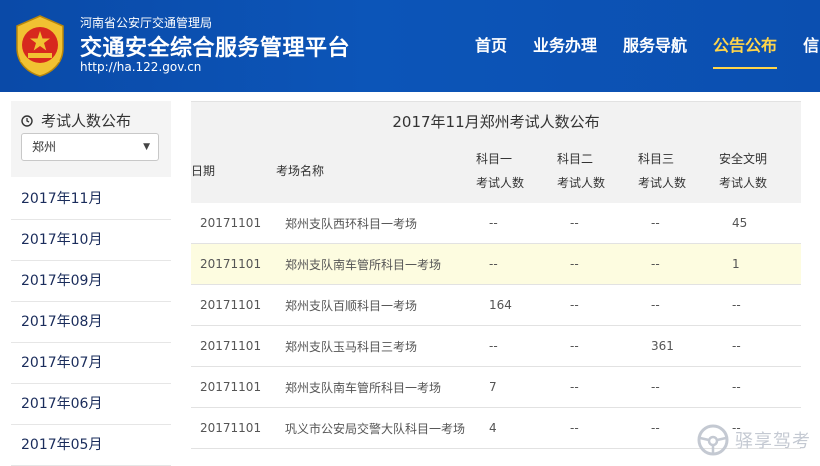 Image resolution: width=820 pixels, height=466 pixels. I want to click on cell-site: 郑州支队西环科目一考场, so click(376, 223).